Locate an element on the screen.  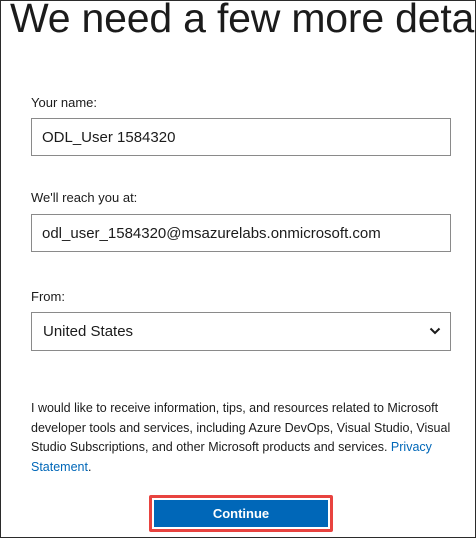
name-field is located at coordinates (241, 137).